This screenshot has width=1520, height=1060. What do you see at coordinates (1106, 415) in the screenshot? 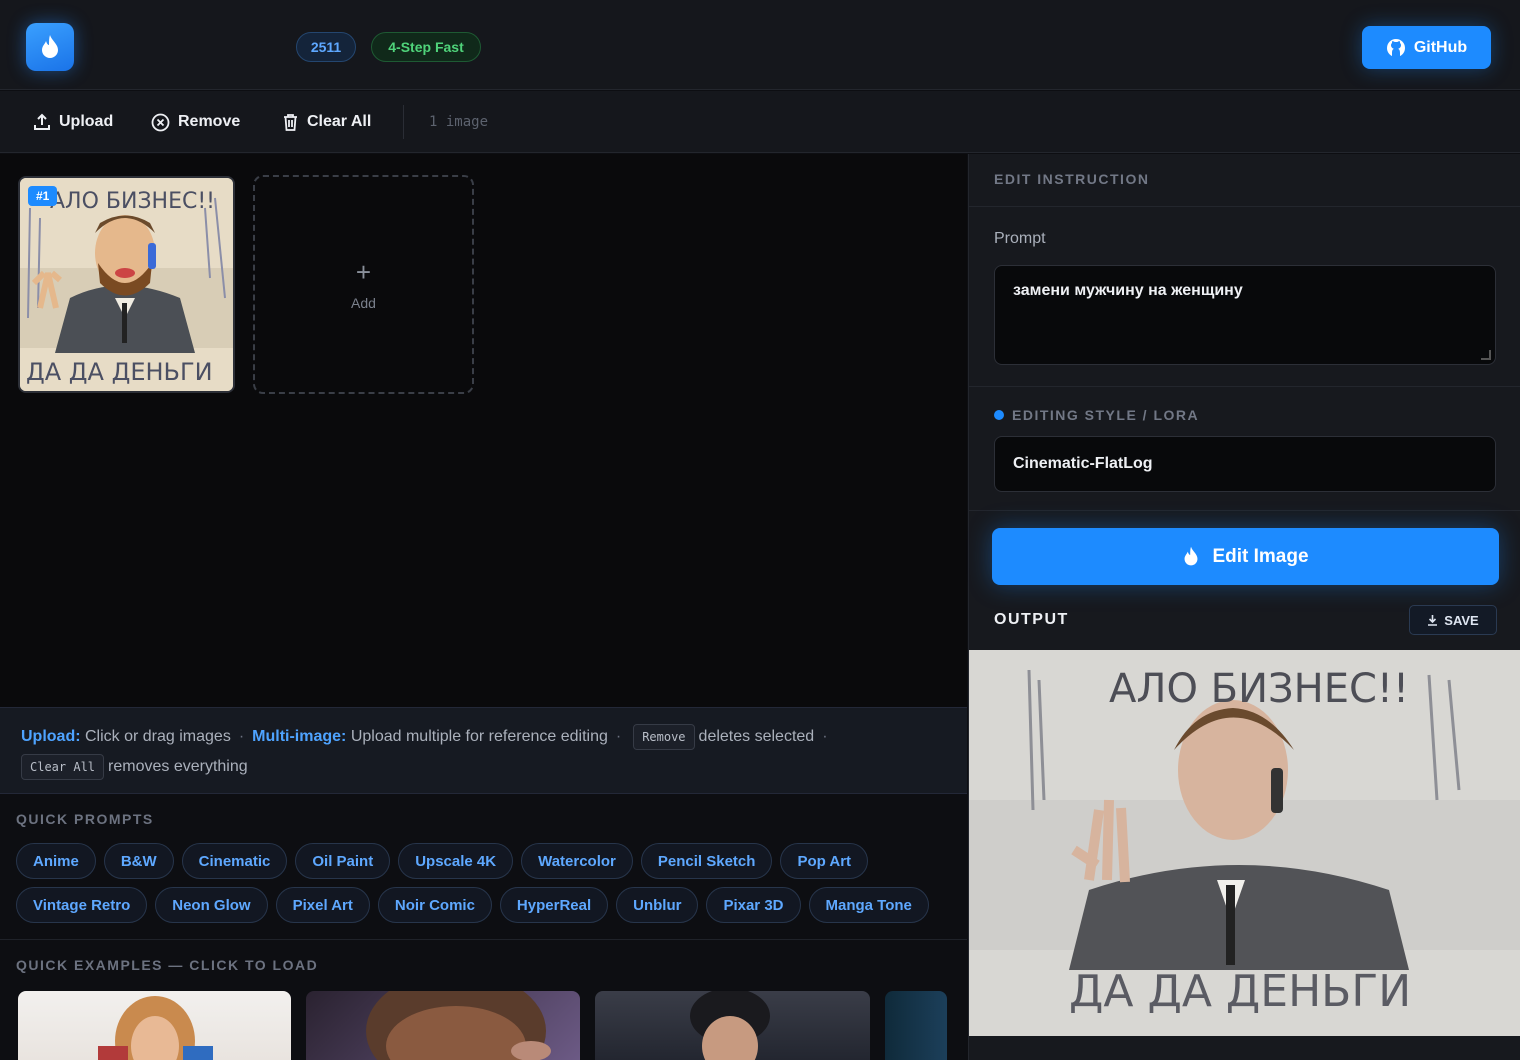
I see `editing-style-title: EDITING STYLE / LORA` at bounding box center [1106, 415].